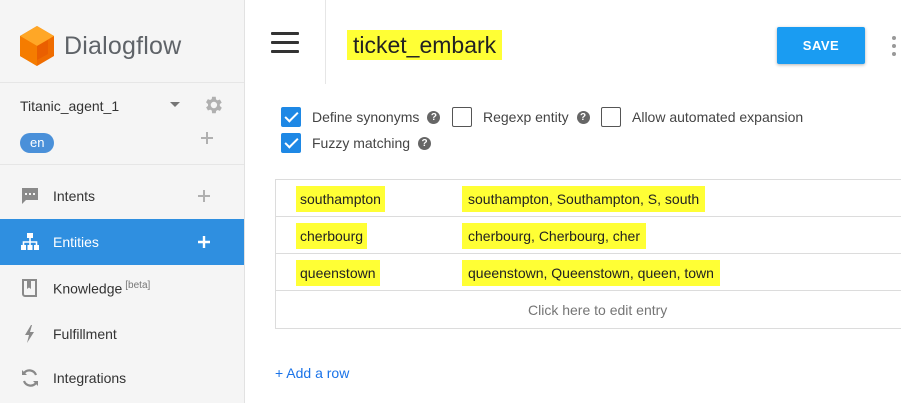  I want to click on define-synonyms-option: Define synonyms ?, so click(361, 117).